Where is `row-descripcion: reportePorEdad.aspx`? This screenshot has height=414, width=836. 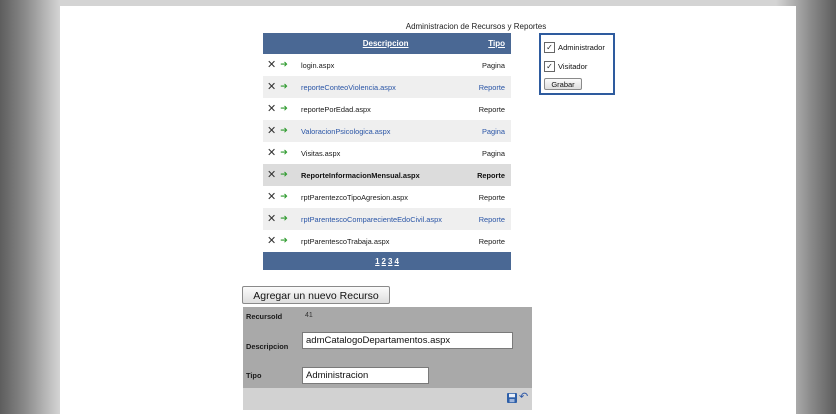 row-descripcion: reportePorEdad.aspx is located at coordinates (386, 109).